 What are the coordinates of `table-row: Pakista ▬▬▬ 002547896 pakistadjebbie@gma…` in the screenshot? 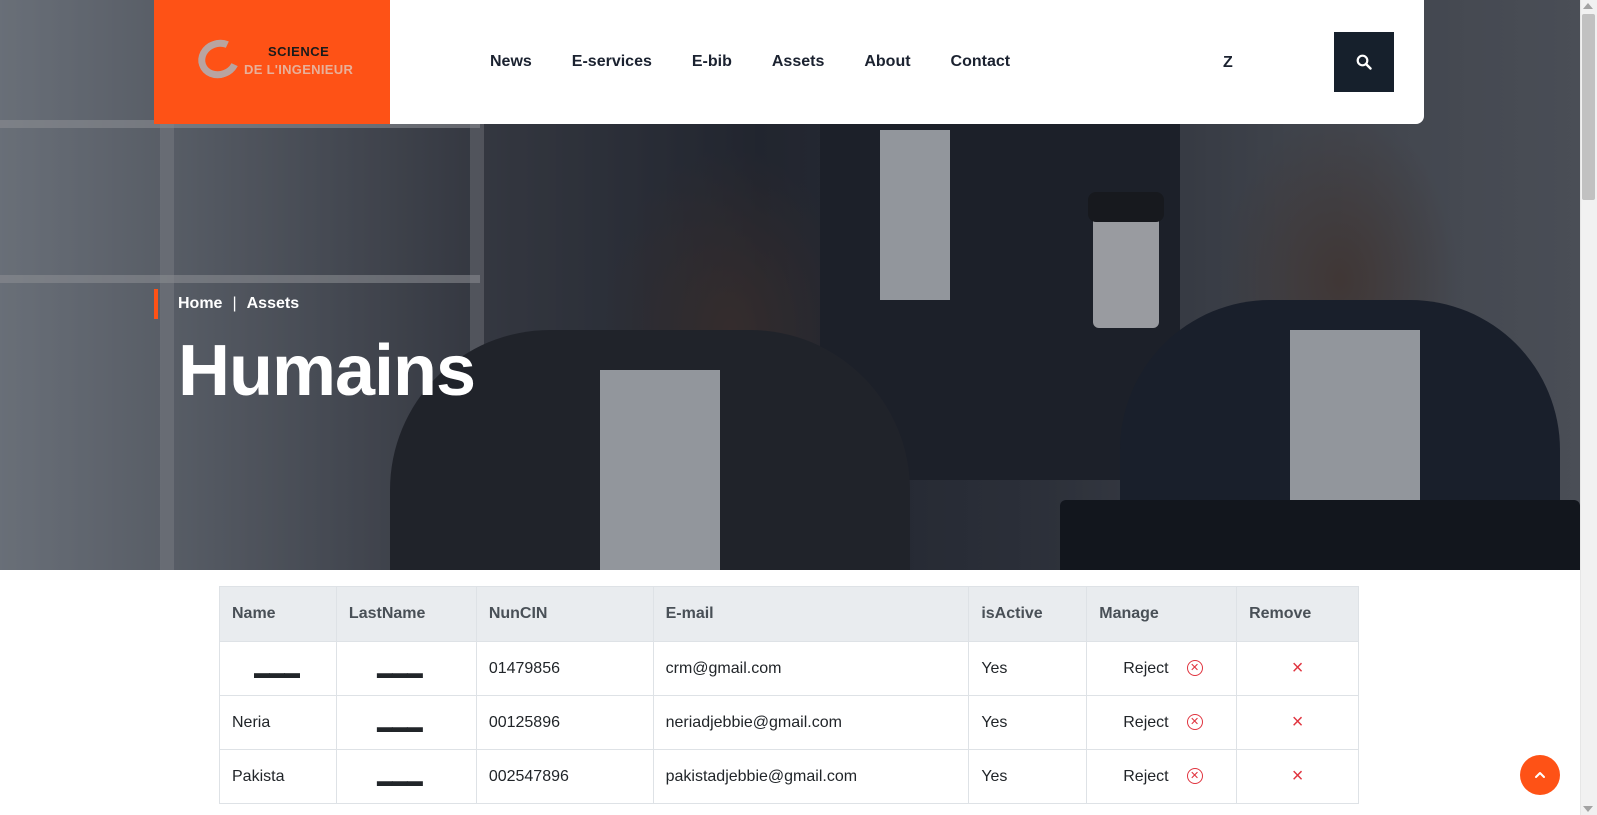 It's located at (789, 776).